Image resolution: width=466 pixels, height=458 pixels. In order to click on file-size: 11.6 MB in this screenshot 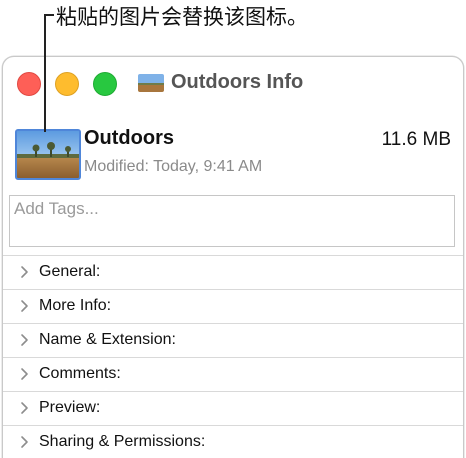, I will do `click(416, 139)`.